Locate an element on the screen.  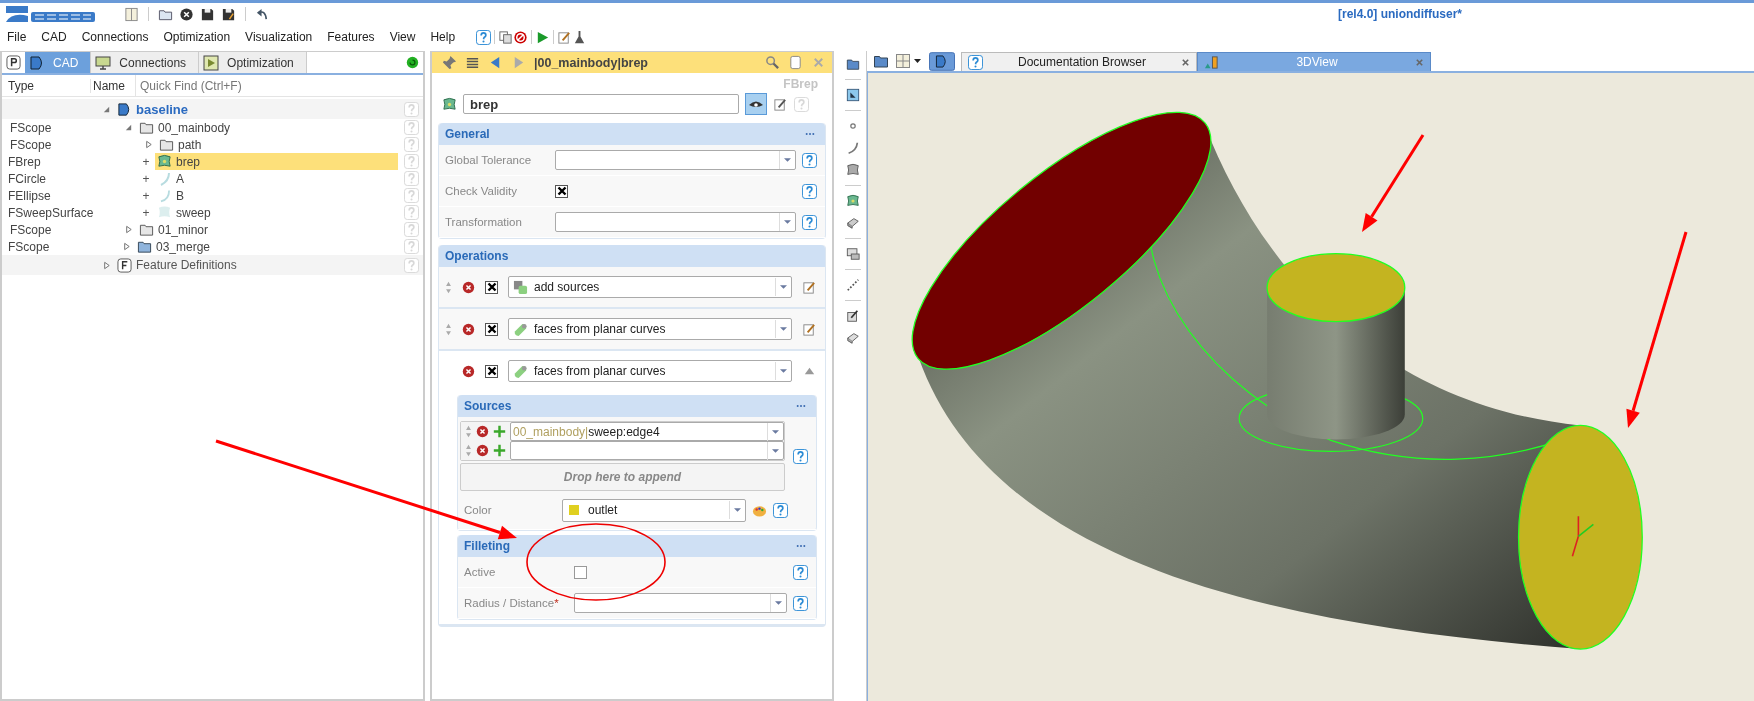
panel-tab: Optimization is located at coordinates (253, 62).